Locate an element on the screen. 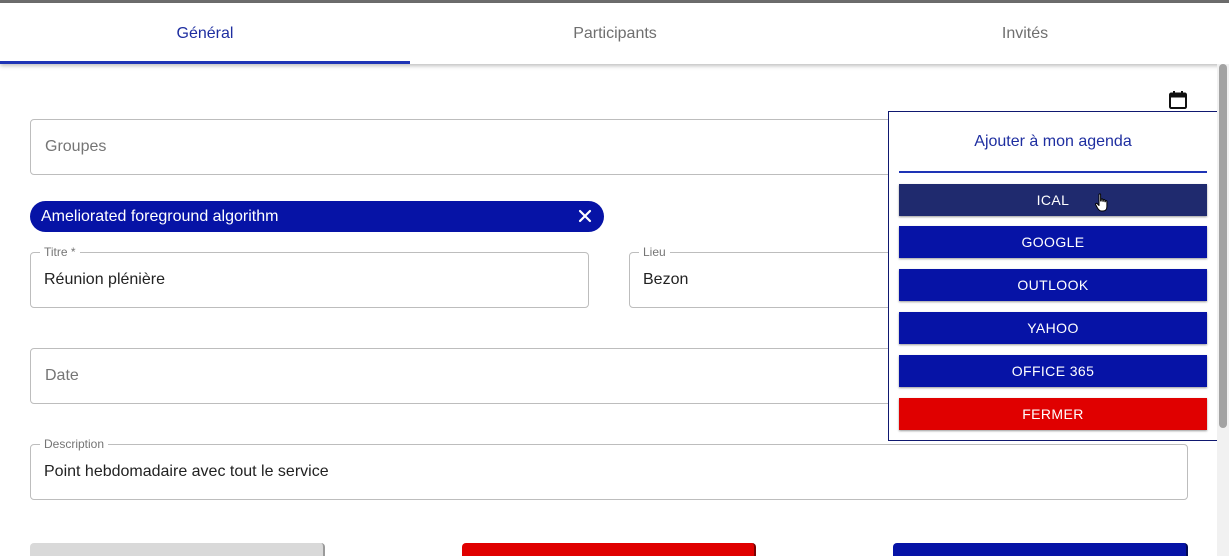 The width and height of the screenshot is (1229, 556). group-chip: Ameliorated foreground algorithm is located at coordinates (317, 216).